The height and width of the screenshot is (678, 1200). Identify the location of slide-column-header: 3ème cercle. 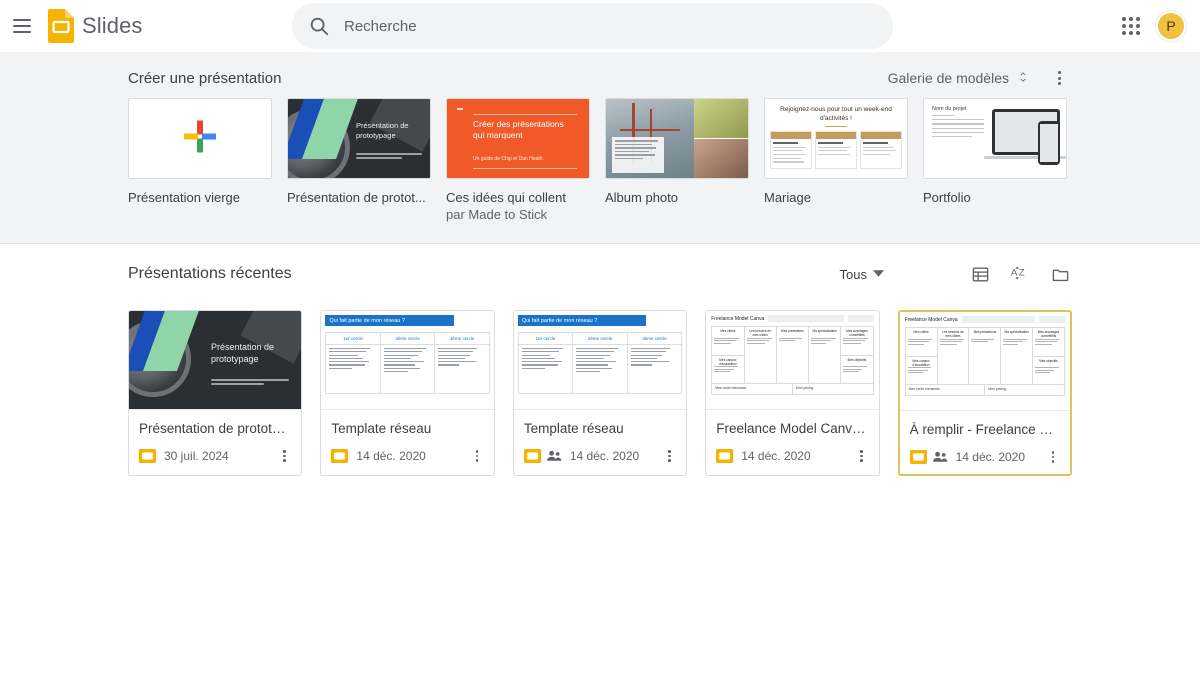
(462, 339).